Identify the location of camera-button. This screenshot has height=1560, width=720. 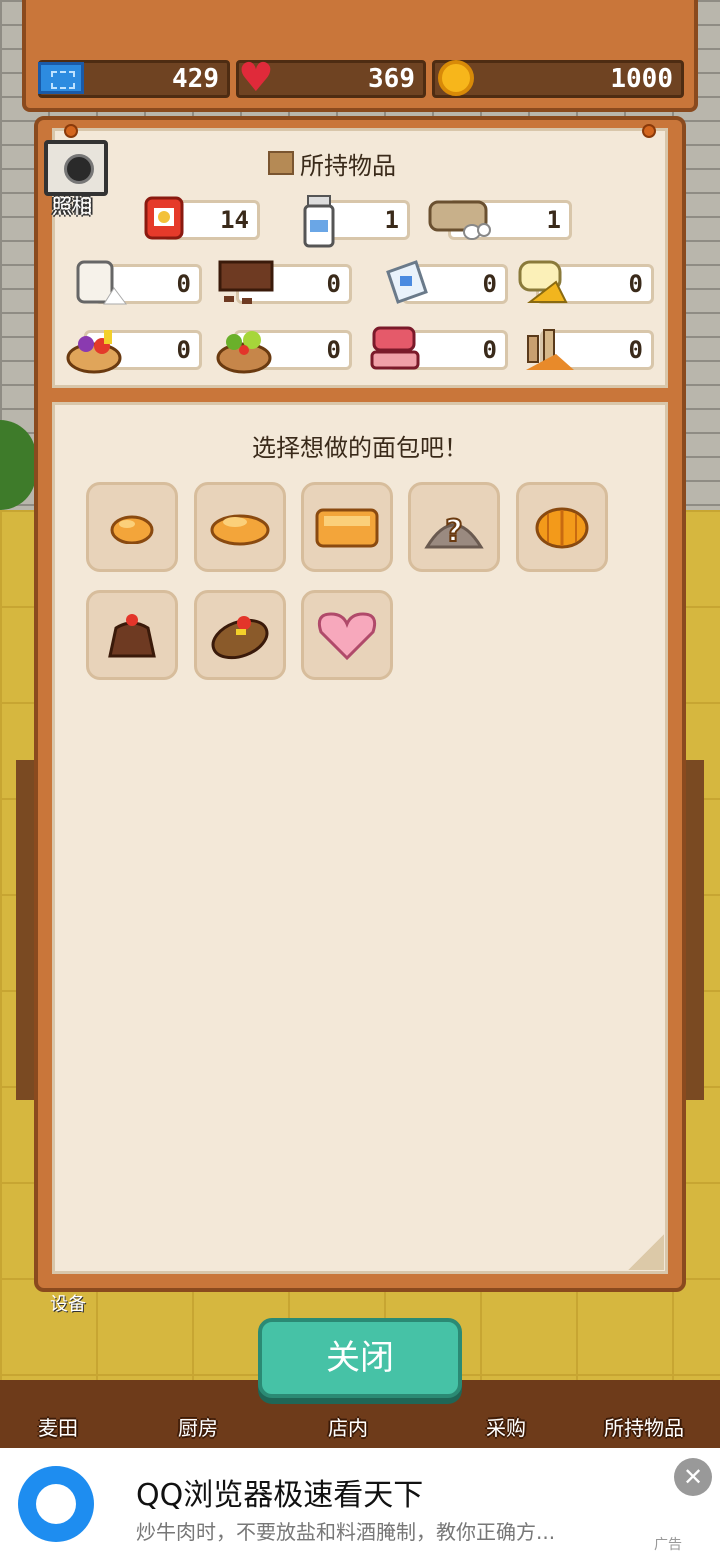
(76, 168).